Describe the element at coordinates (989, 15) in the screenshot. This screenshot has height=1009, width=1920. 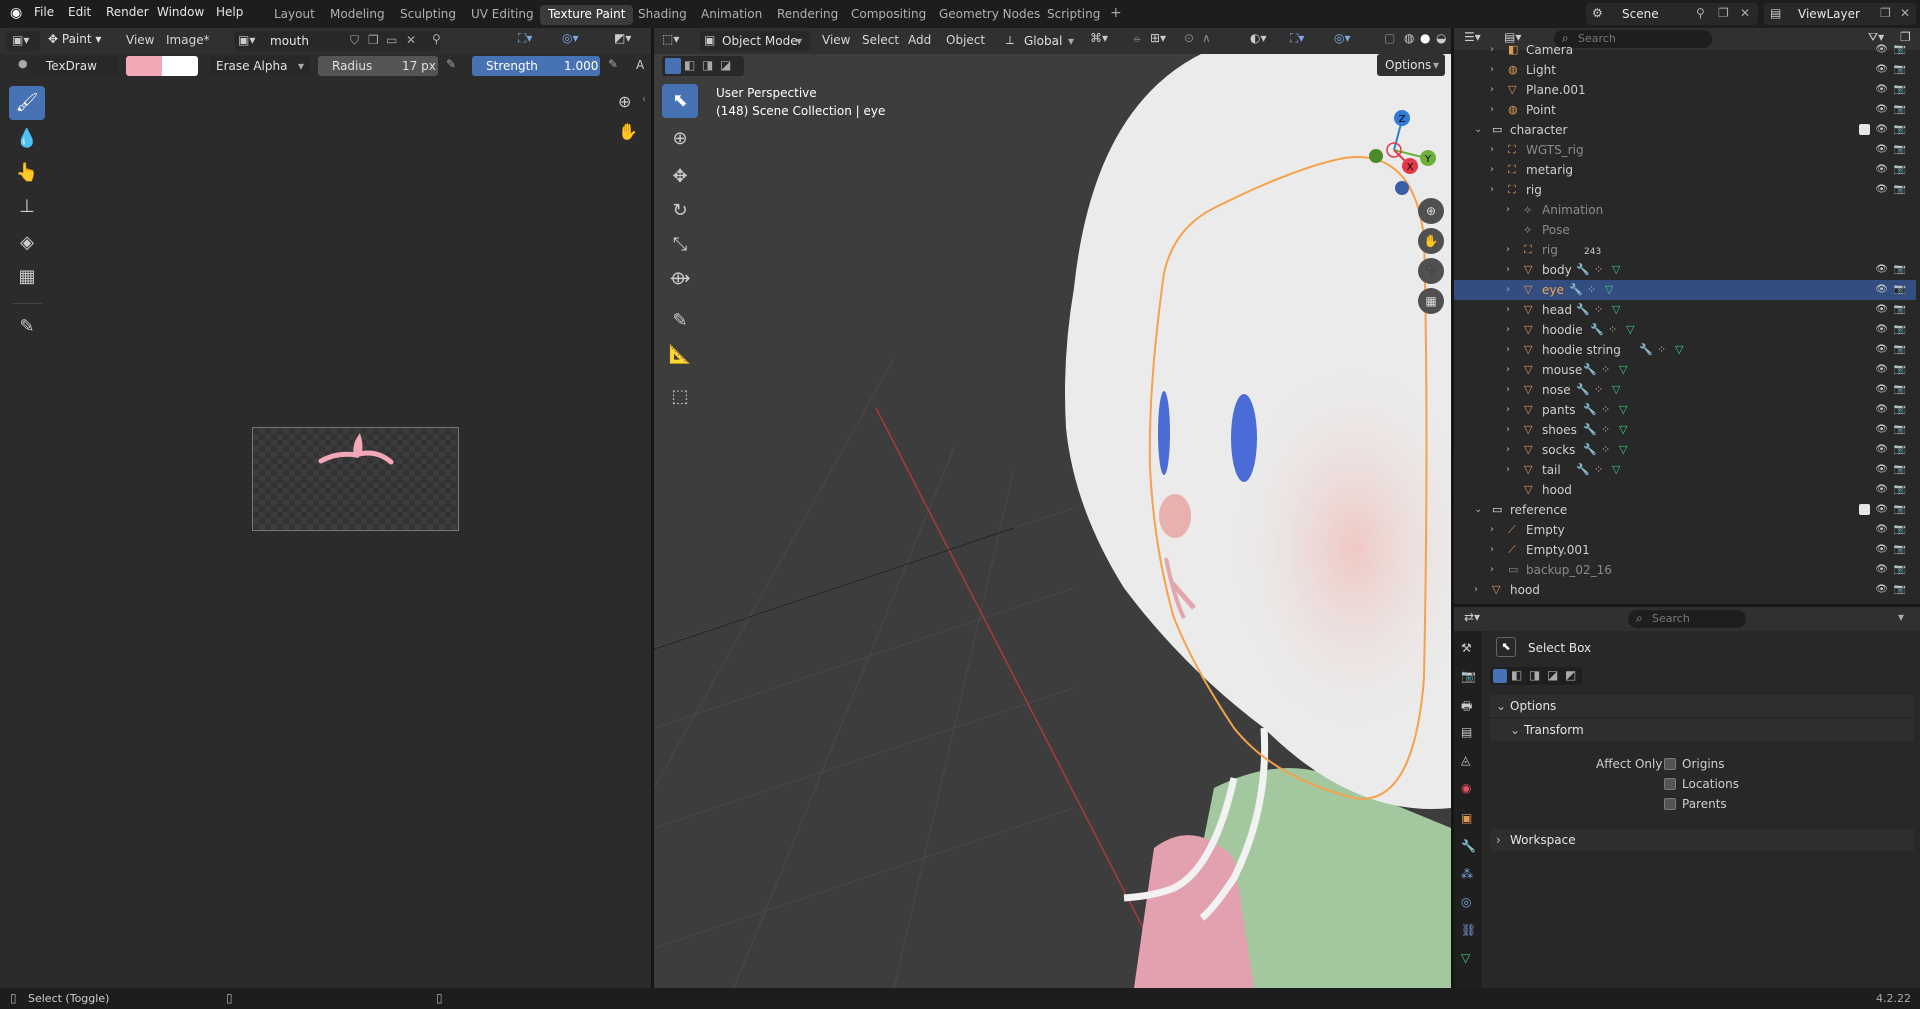
I see `tab-geometry-nodes: Geometry Nodes` at that location.